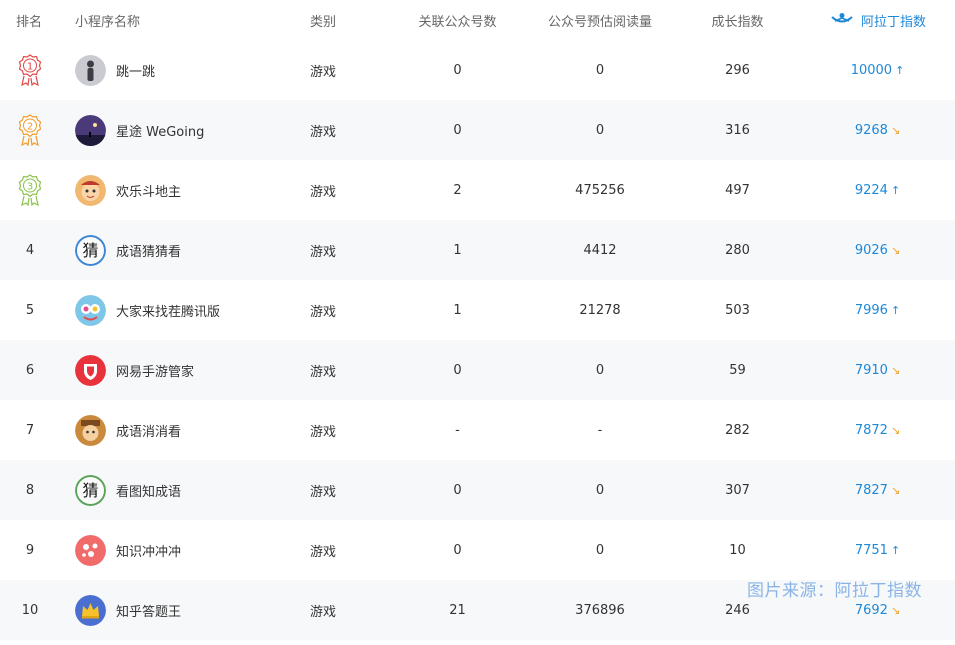  Describe the element at coordinates (895, 310) in the screenshot. I see `trend-up-icon: ↑` at that location.